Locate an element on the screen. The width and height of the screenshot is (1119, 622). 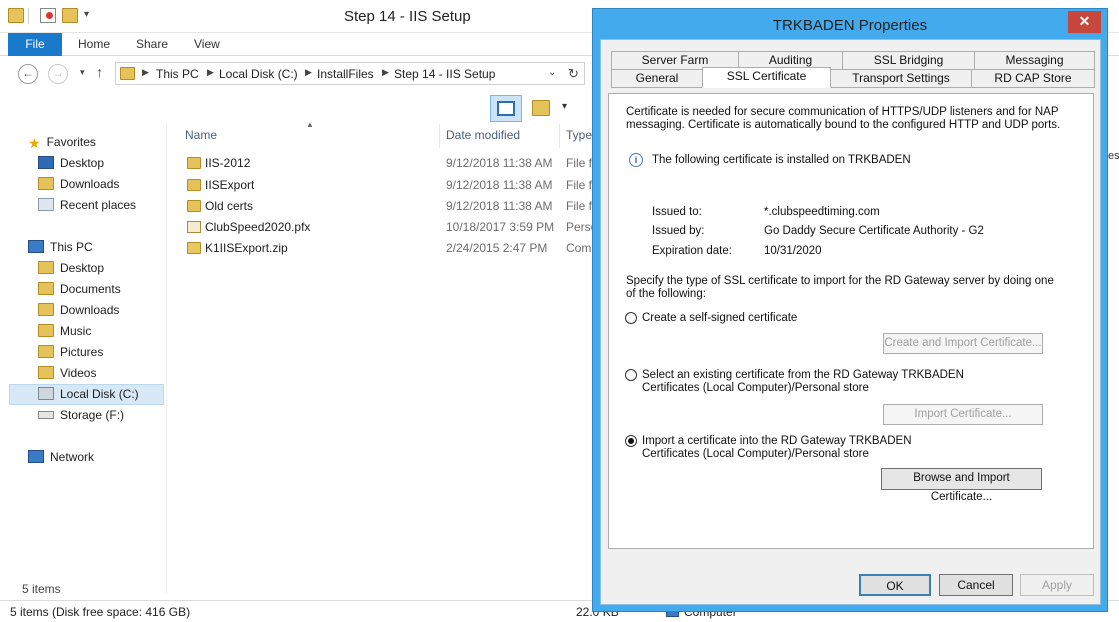
file-row: IIS-2012 9/12/2018 11:38 AM File f is located at coordinates (381, 163).